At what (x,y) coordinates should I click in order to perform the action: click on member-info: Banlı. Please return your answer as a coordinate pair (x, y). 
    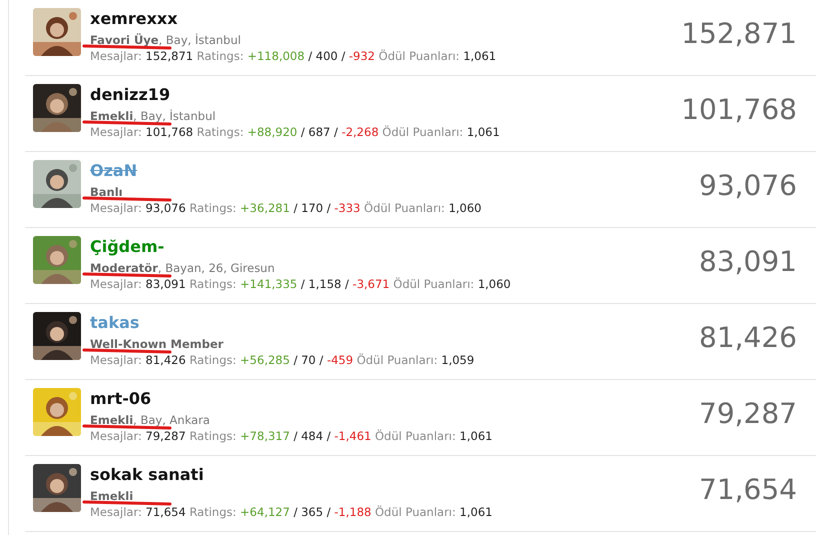
    Looking at the image, I should click on (106, 192).